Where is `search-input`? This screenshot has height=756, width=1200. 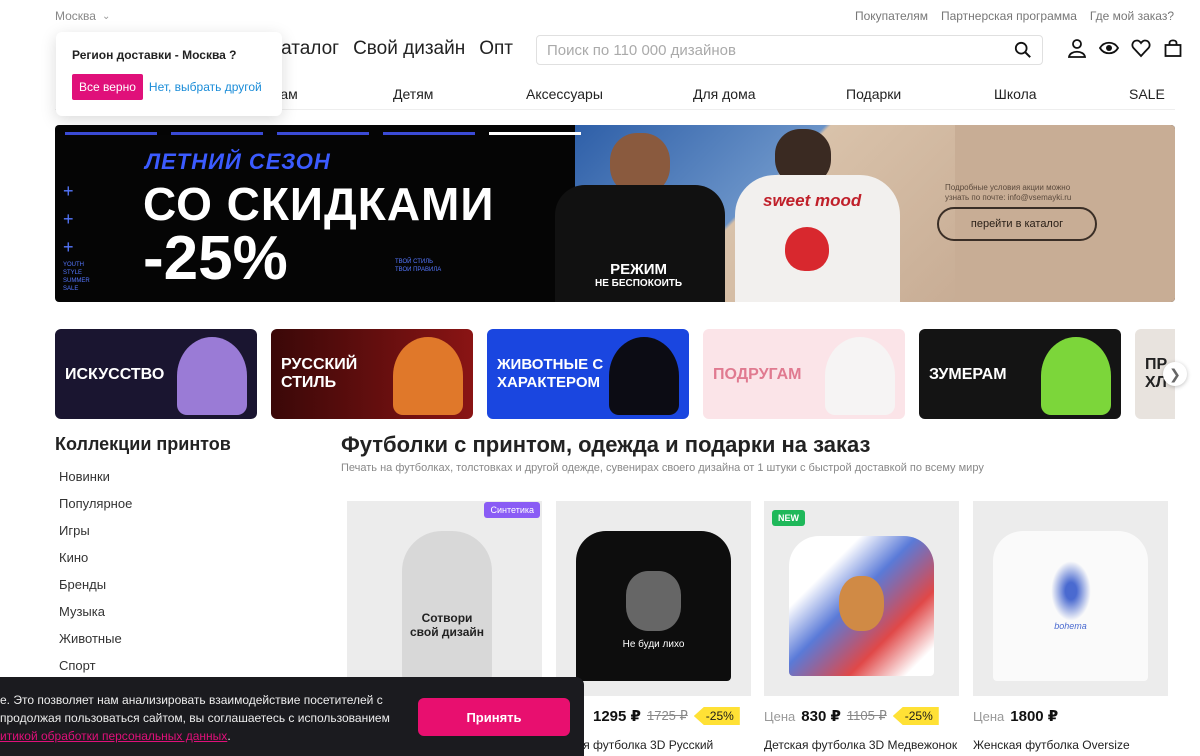 search-input is located at coordinates (780, 50).